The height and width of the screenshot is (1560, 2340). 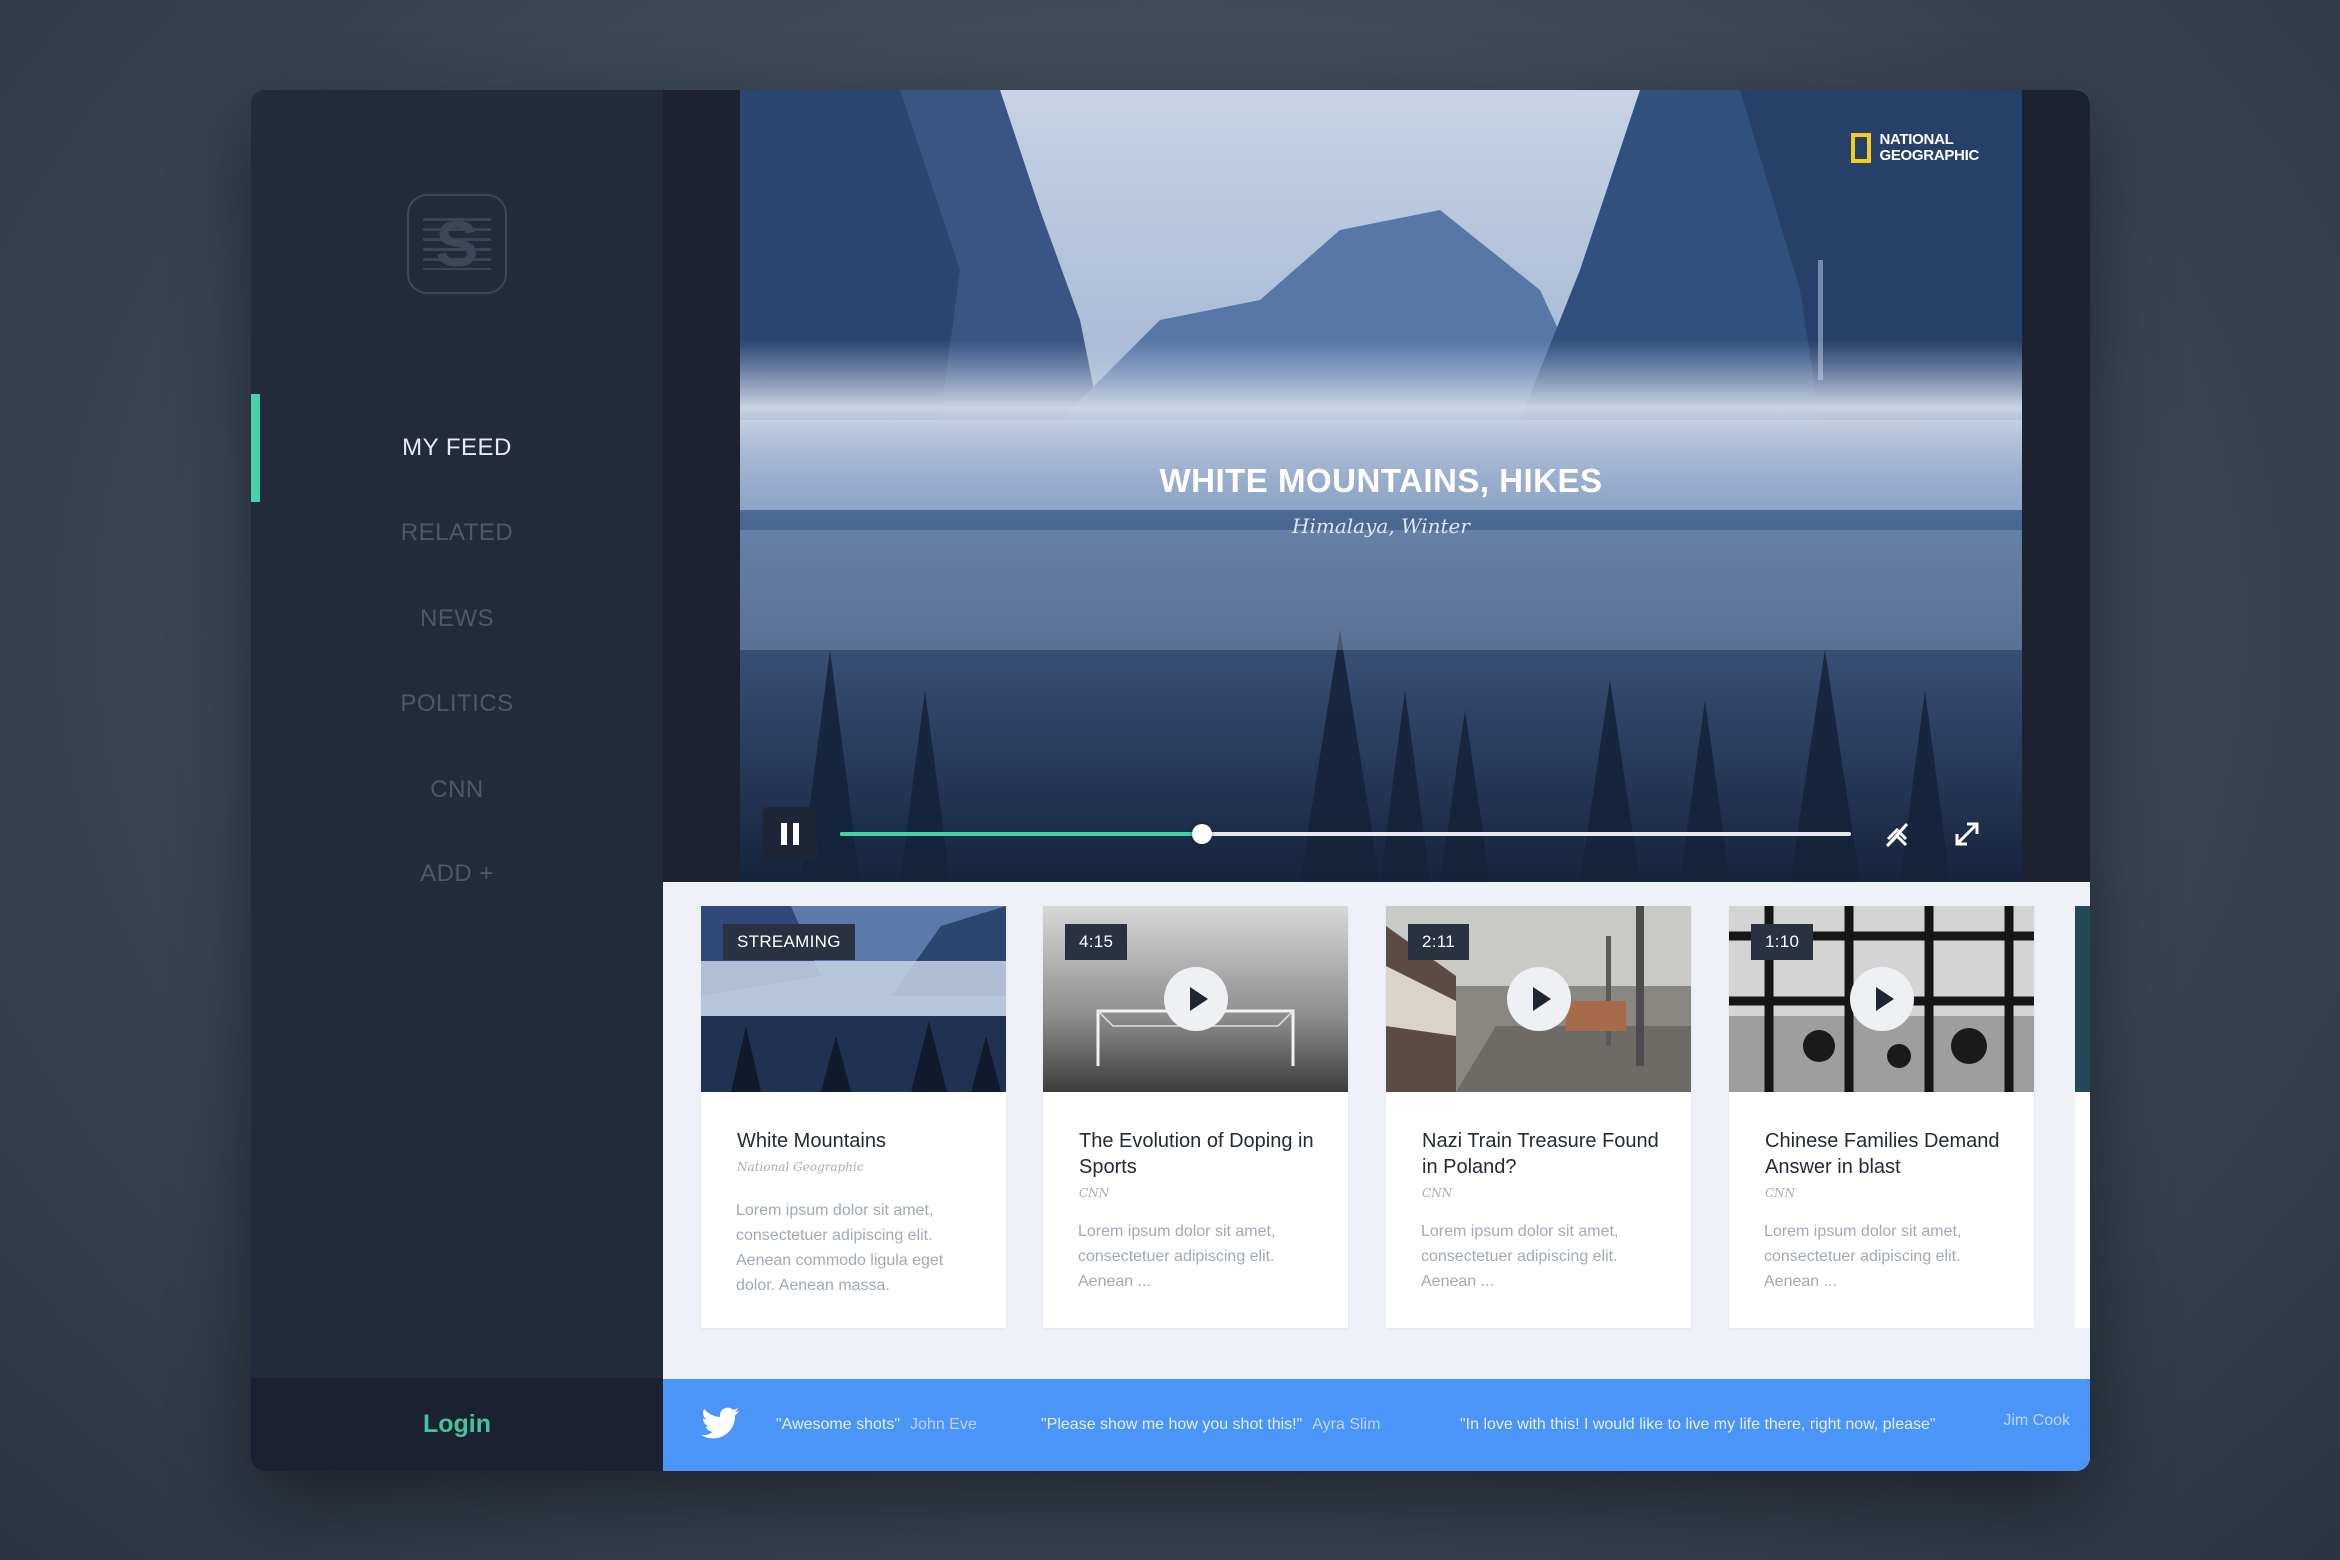 I want to click on card-thumbnail: 1:10, so click(x=1881, y=999).